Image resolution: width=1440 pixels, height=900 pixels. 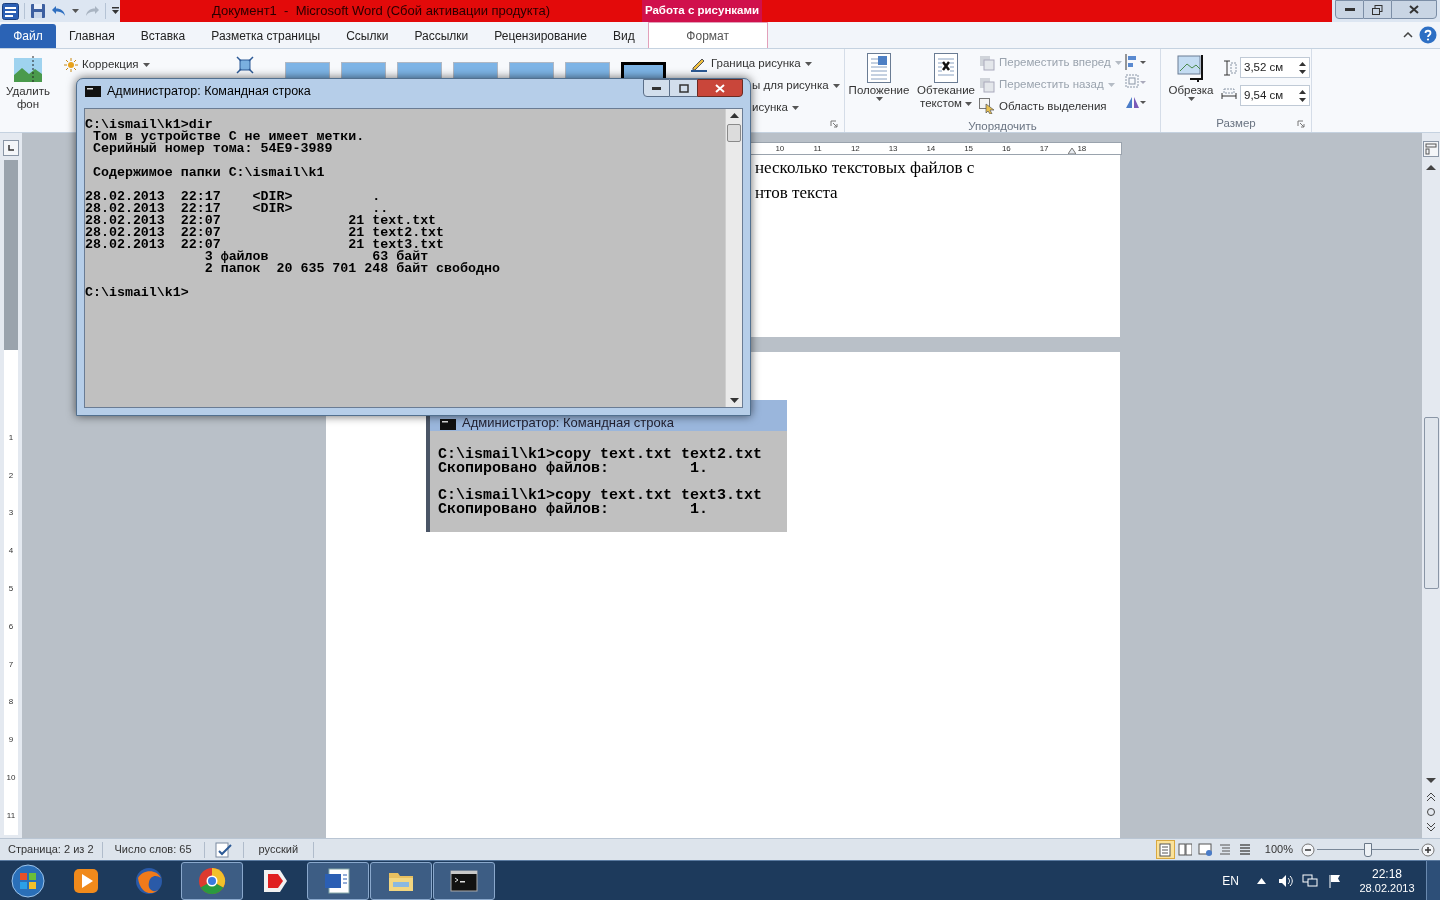 I want to click on clock: 22:18 28.02.2013, so click(x=1387, y=880).